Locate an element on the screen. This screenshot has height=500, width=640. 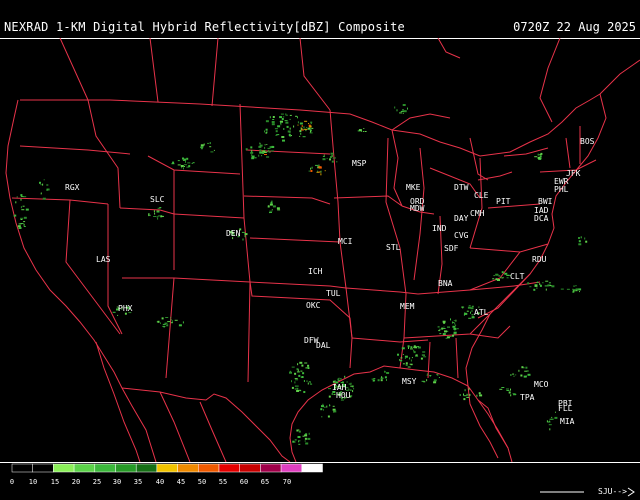
legend-tick-label: 50 is located at coordinates (202, 482).